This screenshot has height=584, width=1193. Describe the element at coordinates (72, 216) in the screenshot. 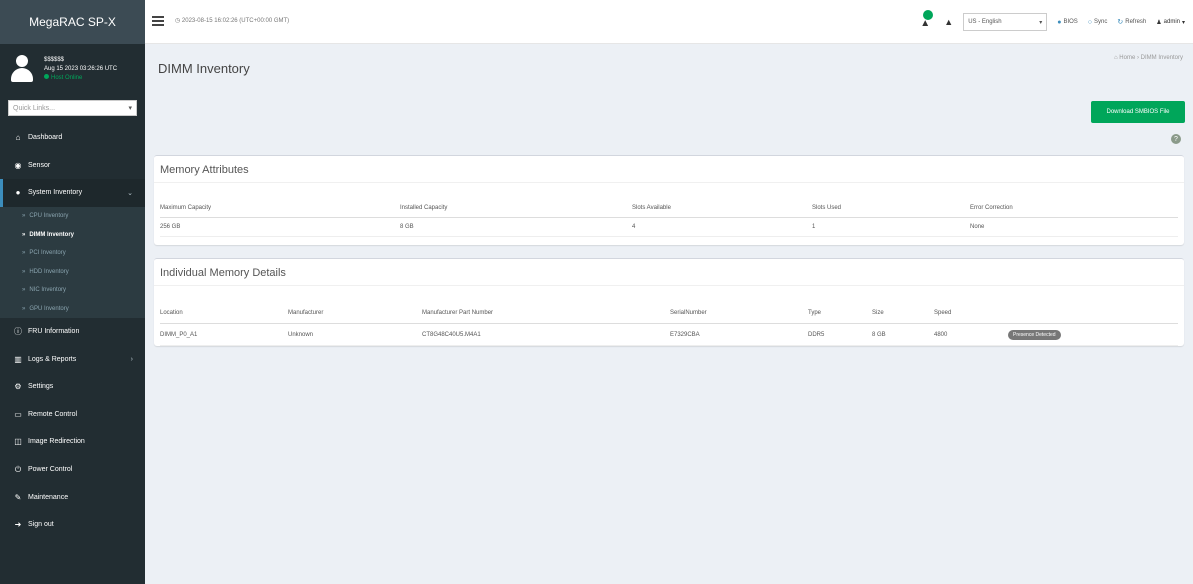

I see `sidebar-subitem-cpu-inventory: » CPU Inventory` at that location.